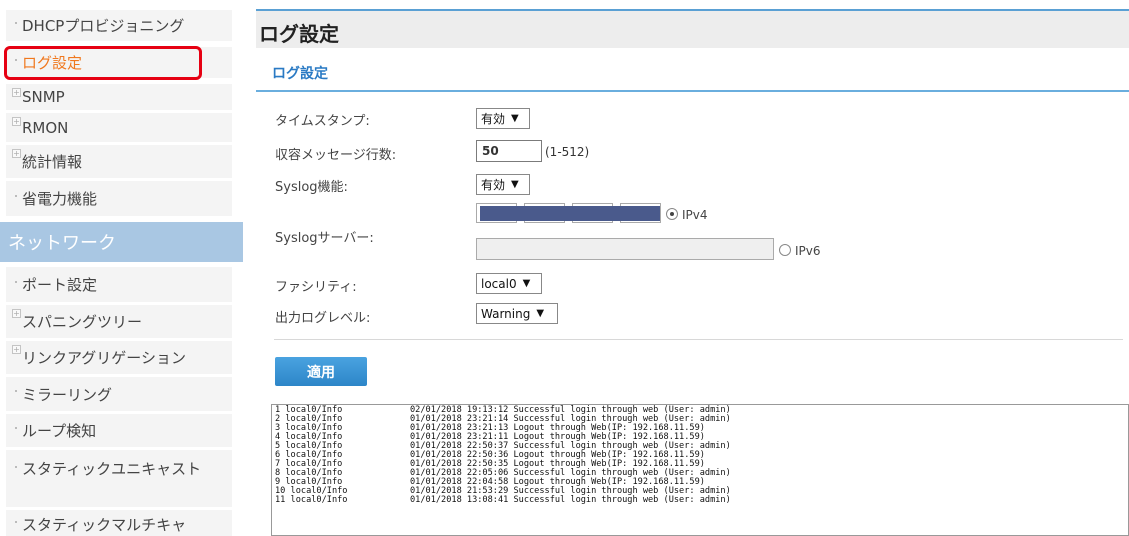 The image size is (1129, 536). I want to click on syslog-select: 有効 ▼, so click(503, 184).